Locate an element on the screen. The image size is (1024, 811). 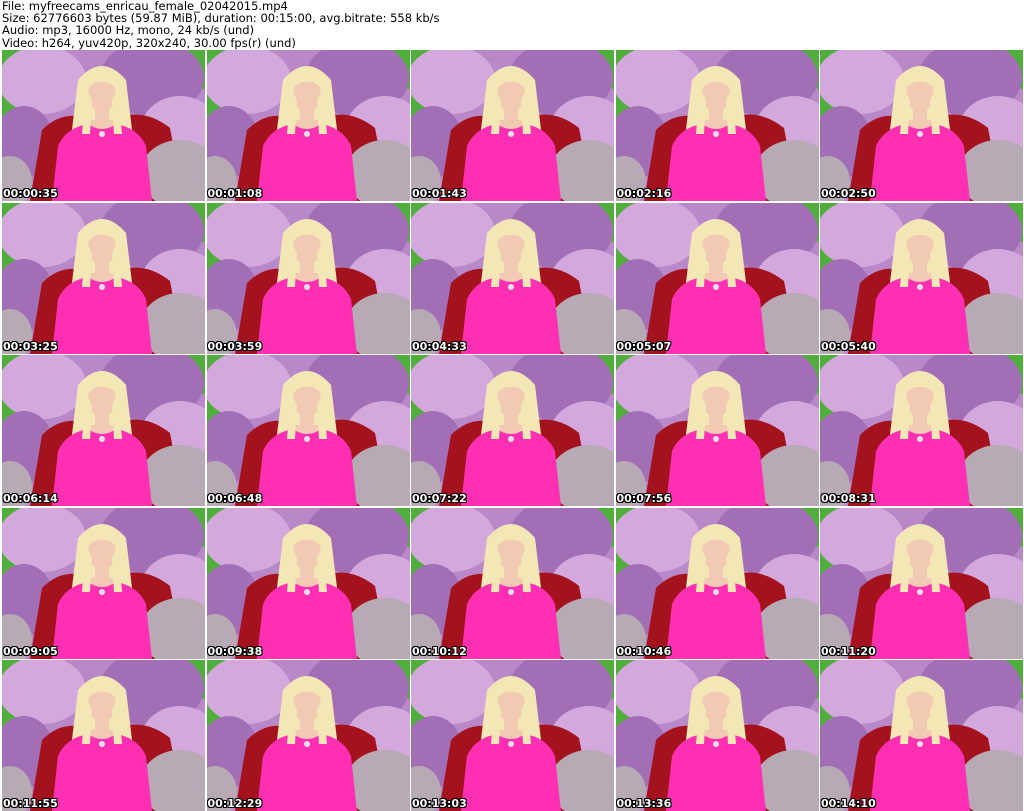
thumbnail-18: 00:10:12 is located at coordinates (512, 583).